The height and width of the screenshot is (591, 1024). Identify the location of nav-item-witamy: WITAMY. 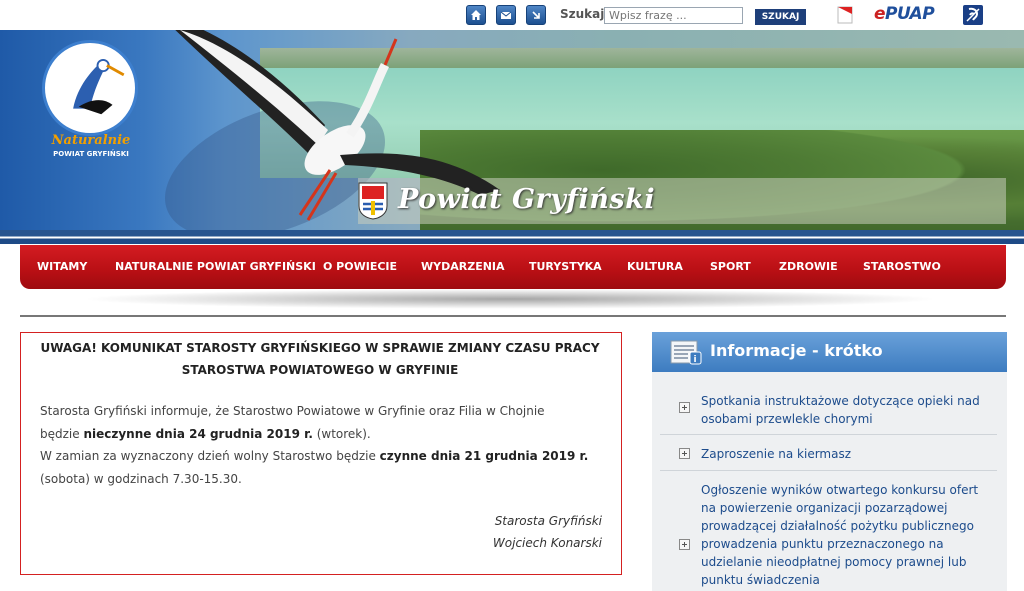
(62, 266).